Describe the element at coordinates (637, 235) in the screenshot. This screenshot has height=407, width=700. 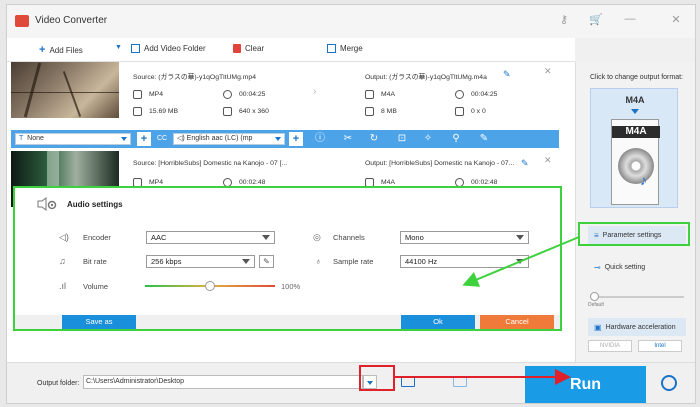
I see `parameter-settings-button: ≡ Parameter settings` at that location.